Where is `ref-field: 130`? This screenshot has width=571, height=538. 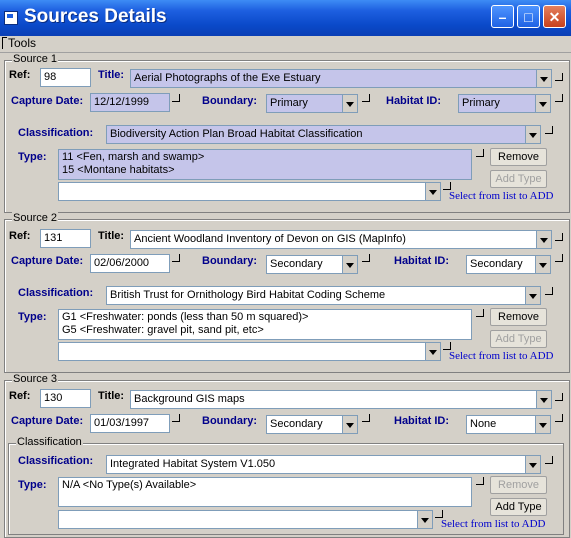 ref-field: 130 is located at coordinates (65, 398).